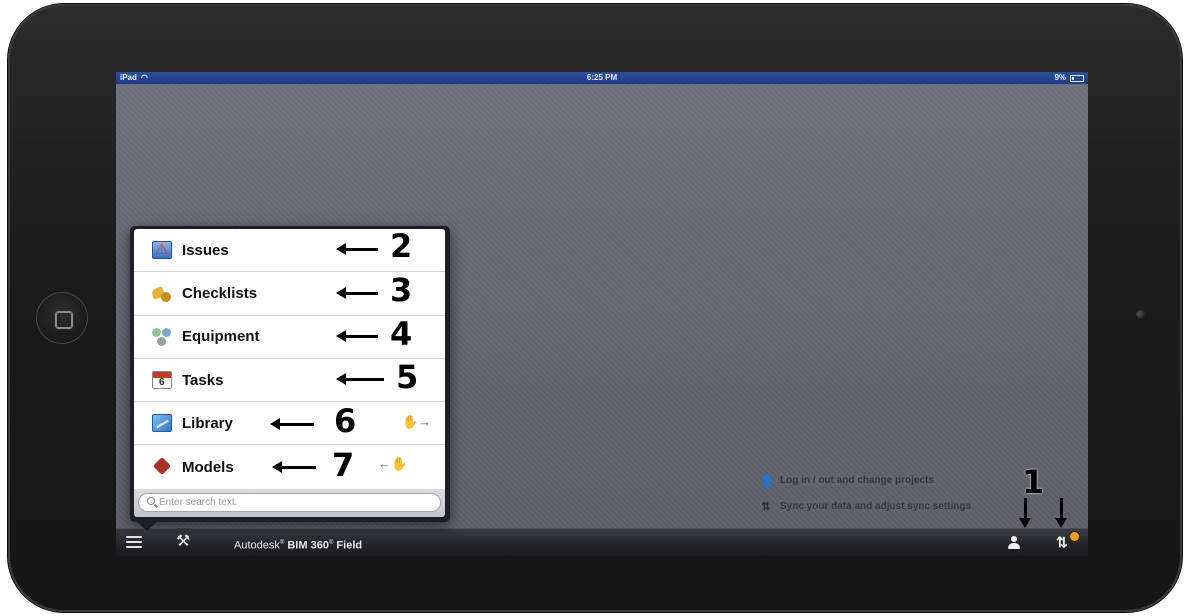  What do you see at coordinates (1140, 314) in the screenshot?
I see `front-camera` at bounding box center [1140, 314].